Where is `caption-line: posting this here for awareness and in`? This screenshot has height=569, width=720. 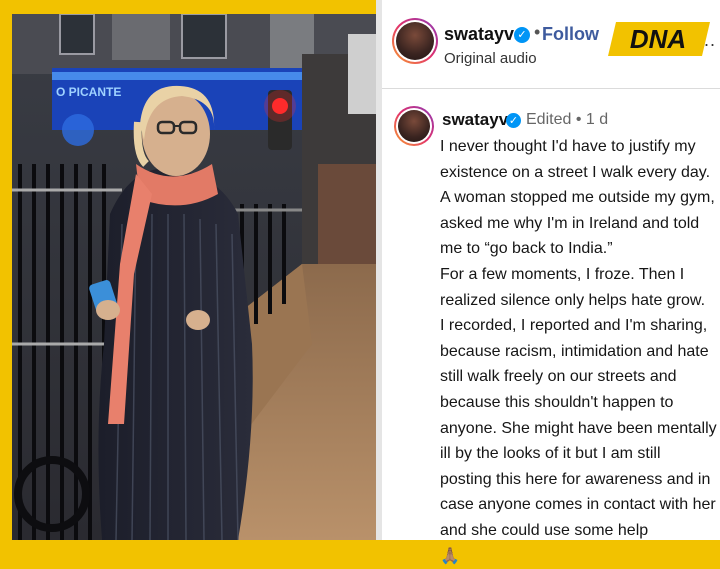
caption-line: posting this here for awareness and in is located at coordinates (576, 480).